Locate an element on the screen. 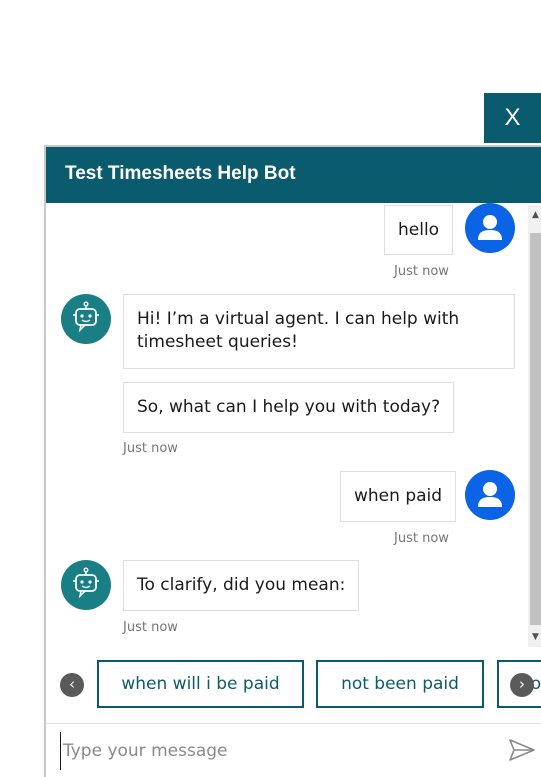  bot-message: To clarify, did you mean: is located at coordinates (241, 585).